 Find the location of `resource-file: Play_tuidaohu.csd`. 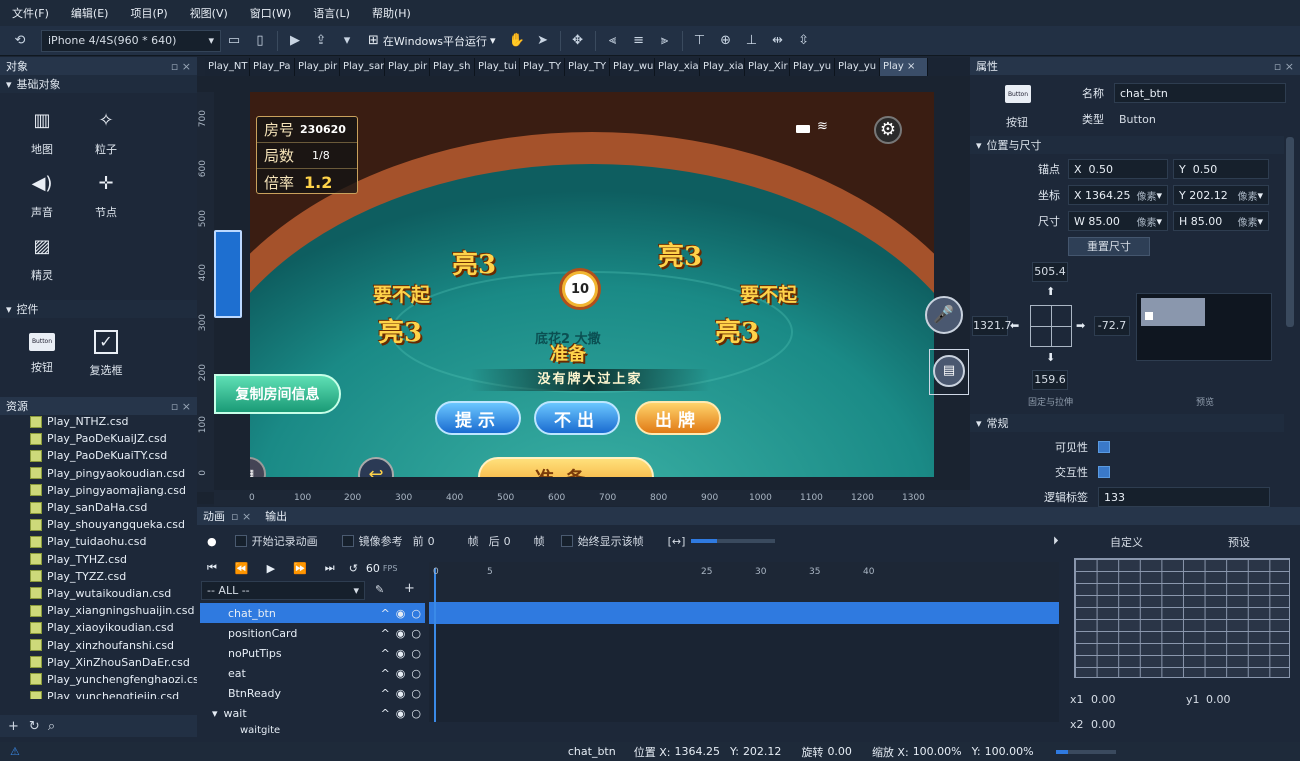

resource-file: Play_tuidaohu.csd is located at coordinates (113, 541).